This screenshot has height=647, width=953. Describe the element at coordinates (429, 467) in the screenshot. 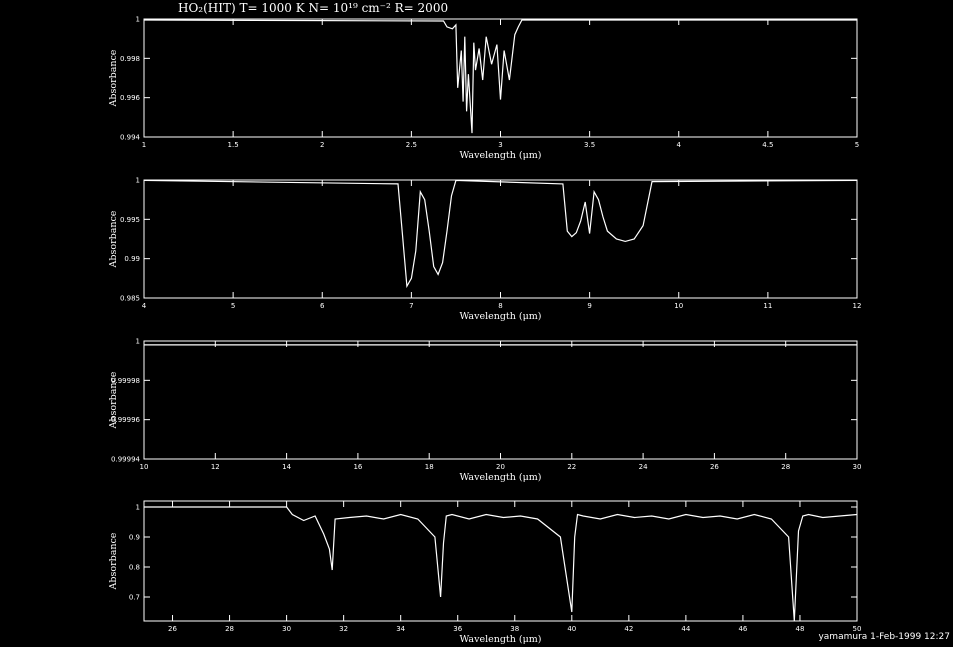

I see `x-tick-label: 18` at that location.